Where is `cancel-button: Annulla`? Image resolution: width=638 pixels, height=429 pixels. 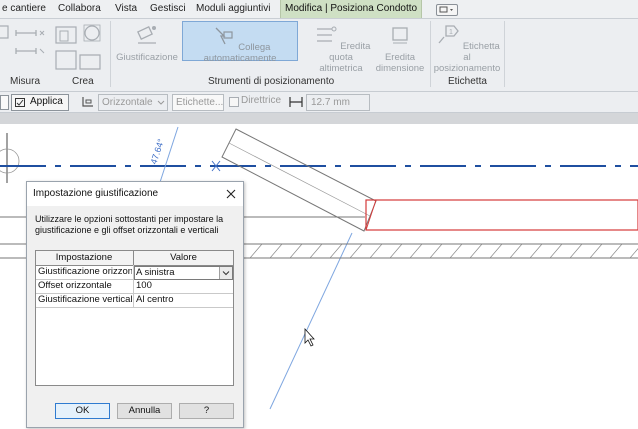 cancel-button: Annulla is located at coordinates (144, 411).